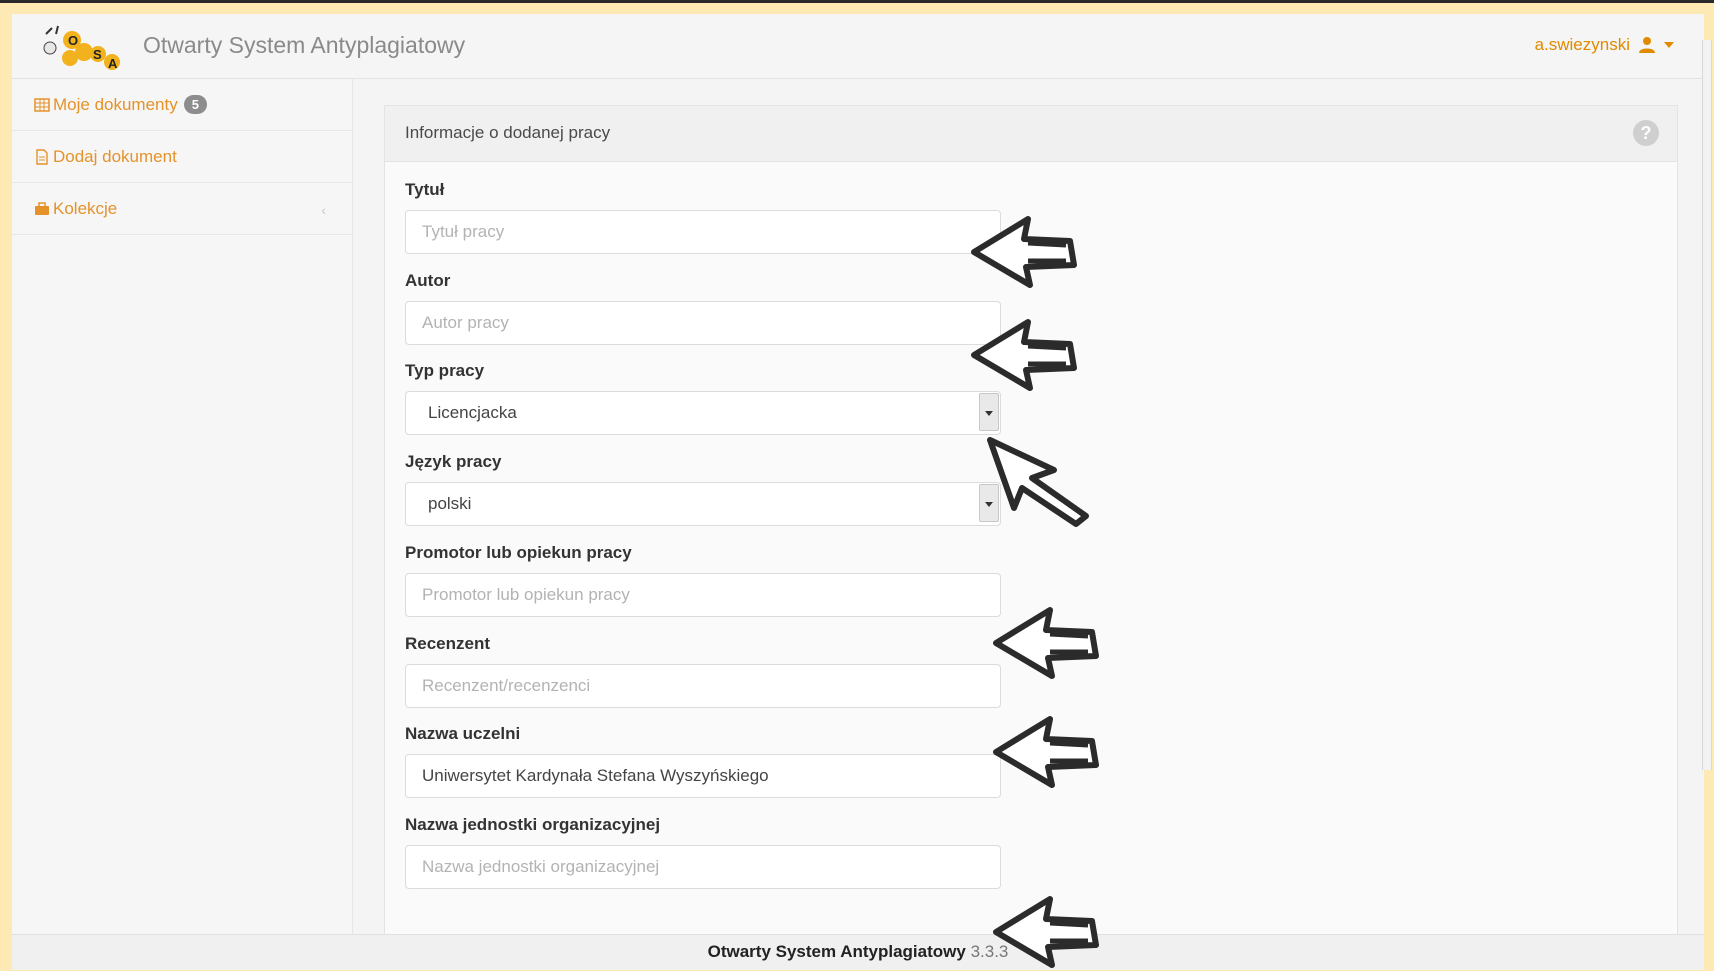 The width and height of the screenshot is (1714, 971). What do you see at coordinates (115, 156) in the screenshot?
I see `sidebar-item-label: Dodaj dokument` at bounding box center [115, 156].